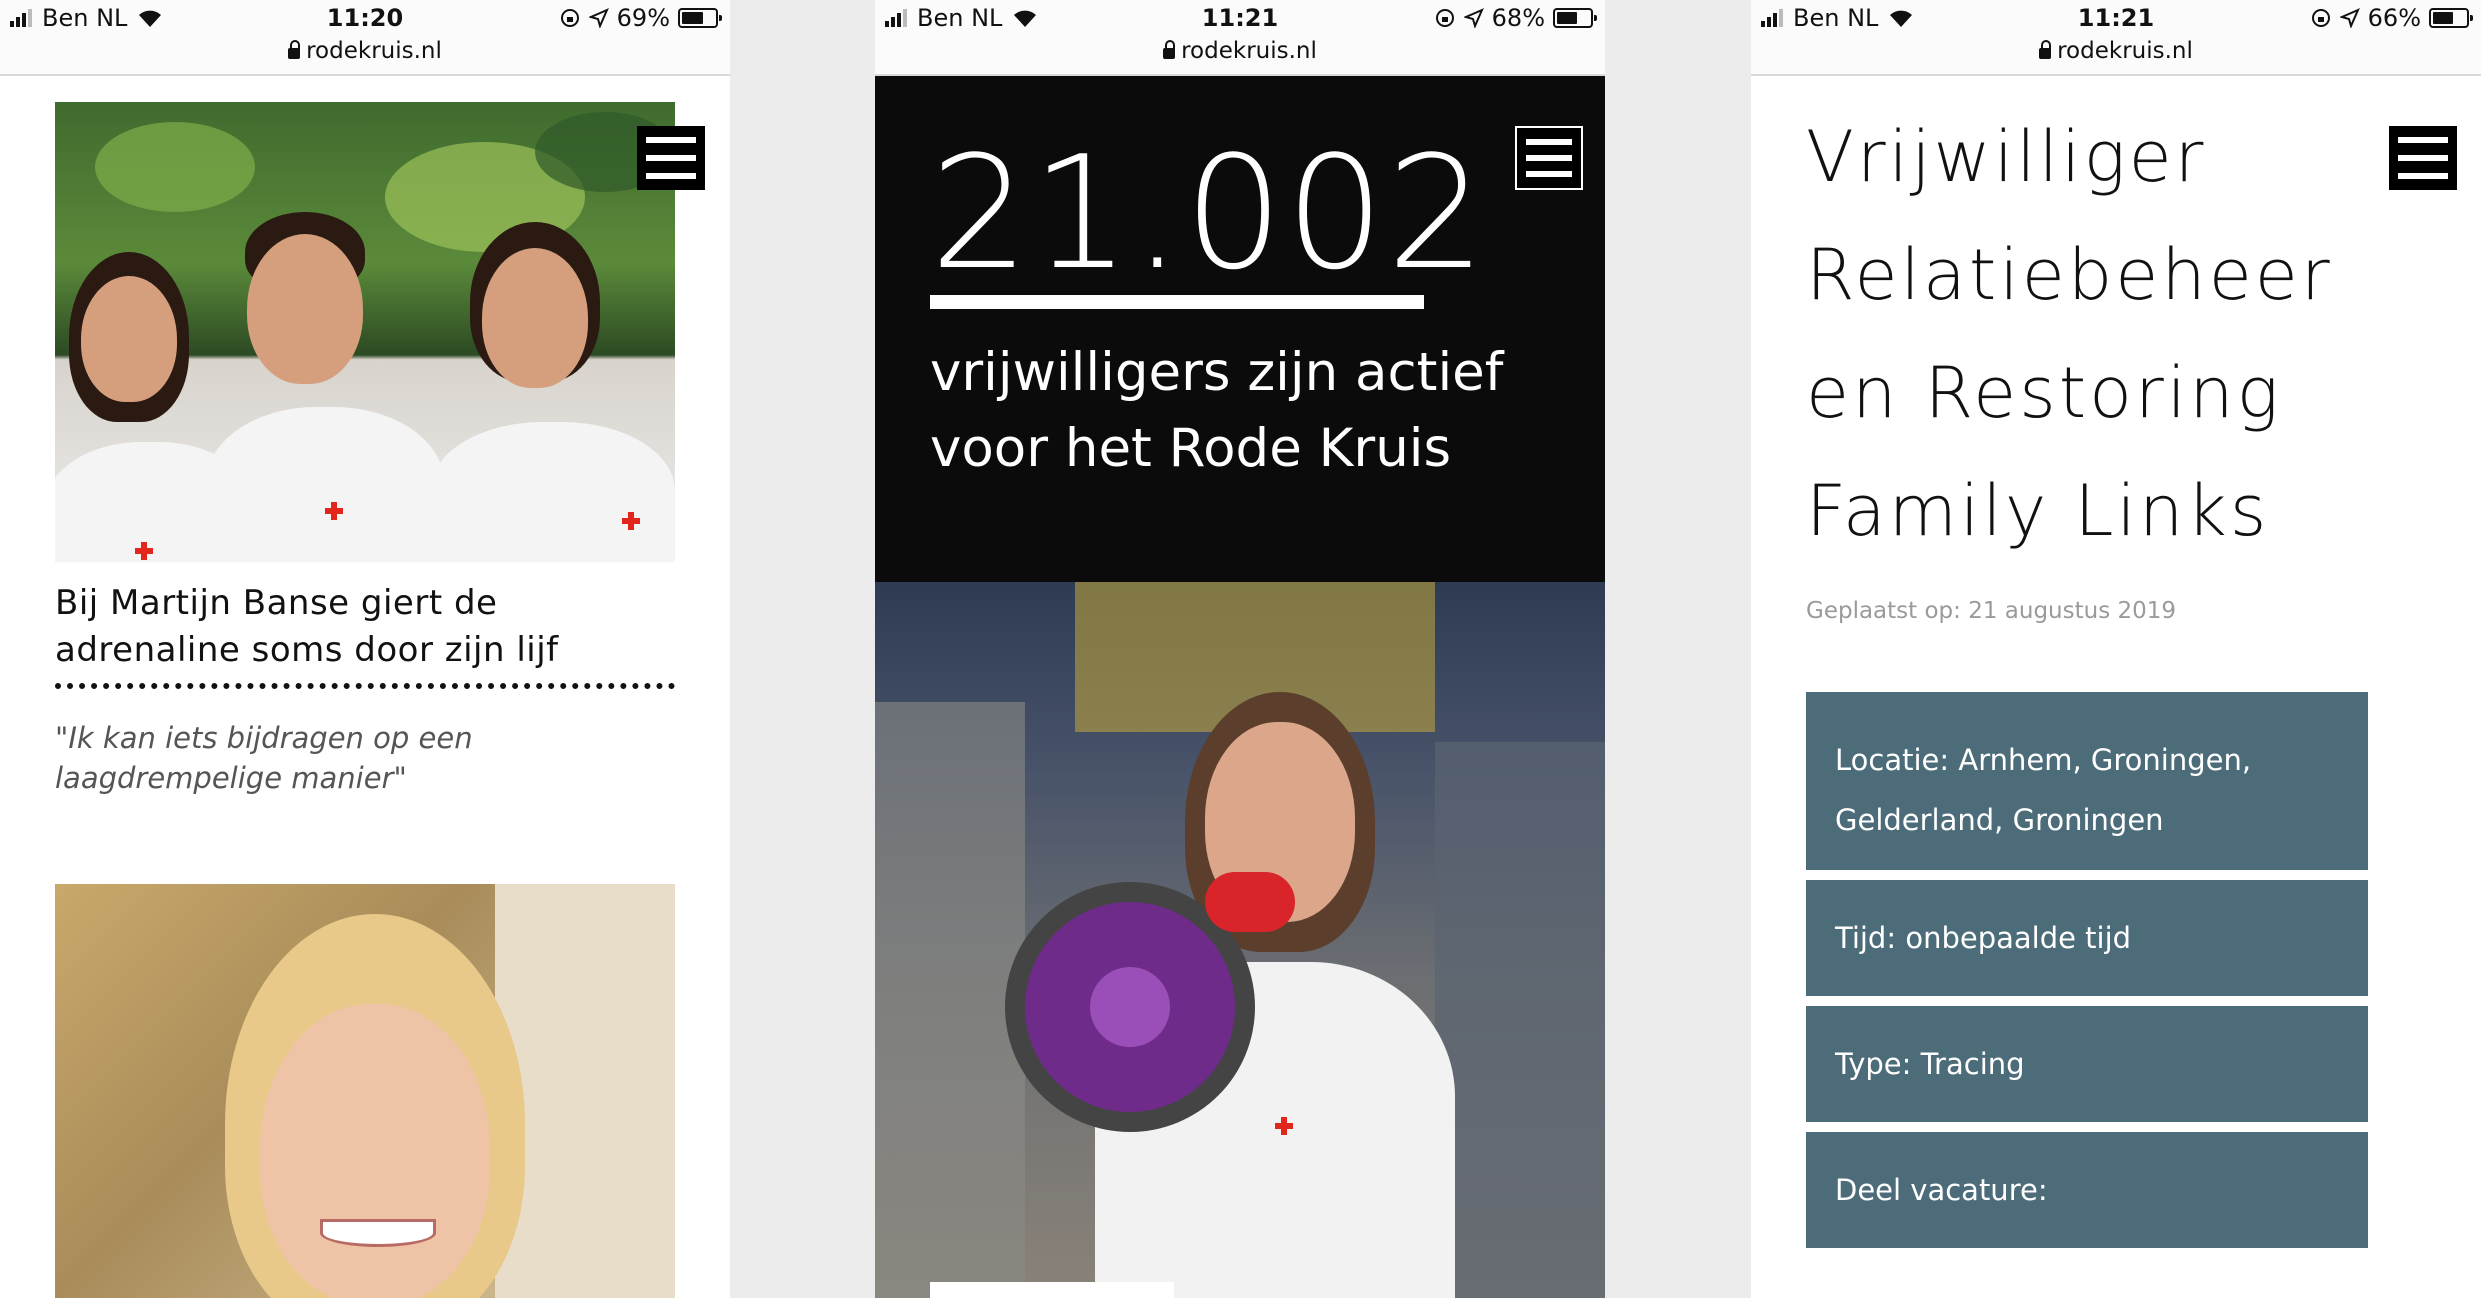 The image size is (2481, 1298). I want to click on job-location-line-1: Locatie: Arnhem, Groningen,, so click(2043, 760).